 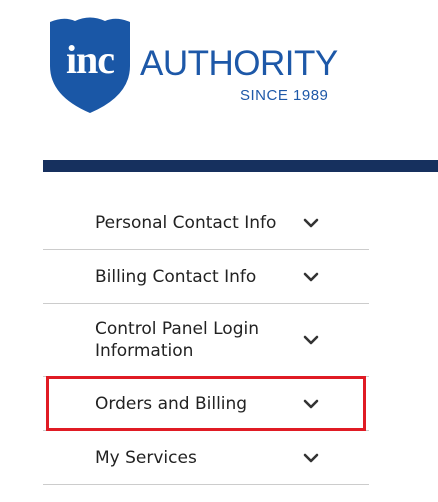 I want to click on menu-item-label: Orders and Billing, so click(x=171, y=403).